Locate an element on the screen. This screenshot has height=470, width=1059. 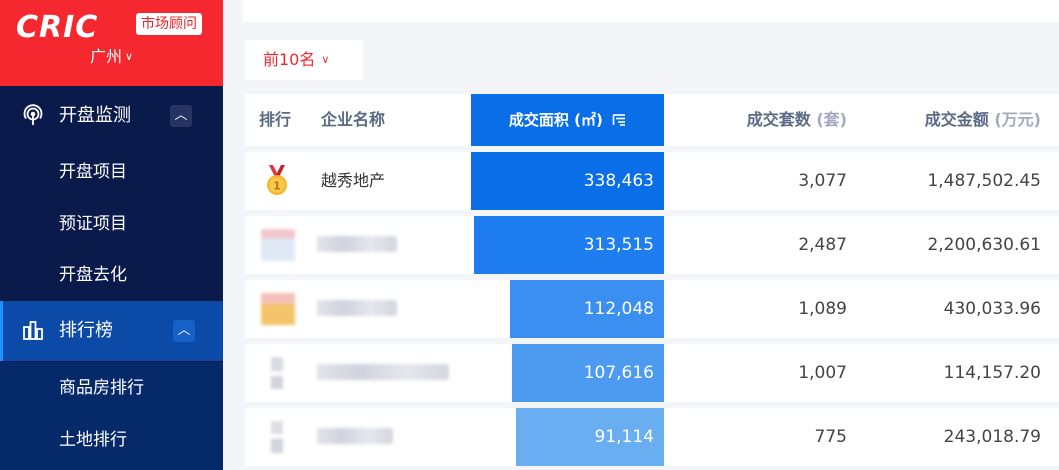
amount-value: 430,033.96 is located at coordinates (992, 309).